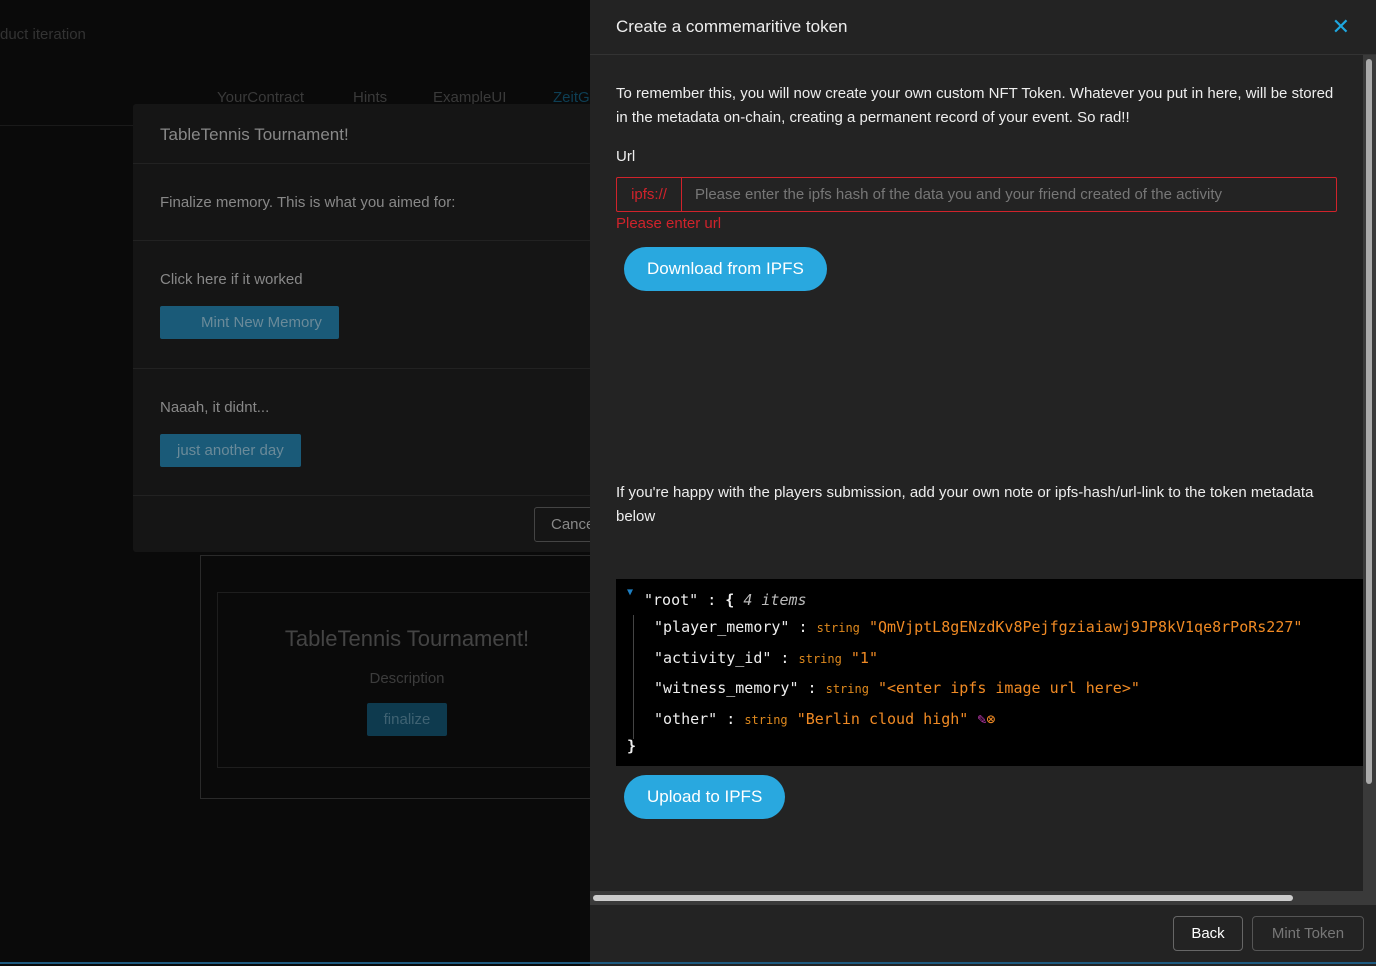  I want to click on card-title: TableTennis Tournament!, so click(407, 638).